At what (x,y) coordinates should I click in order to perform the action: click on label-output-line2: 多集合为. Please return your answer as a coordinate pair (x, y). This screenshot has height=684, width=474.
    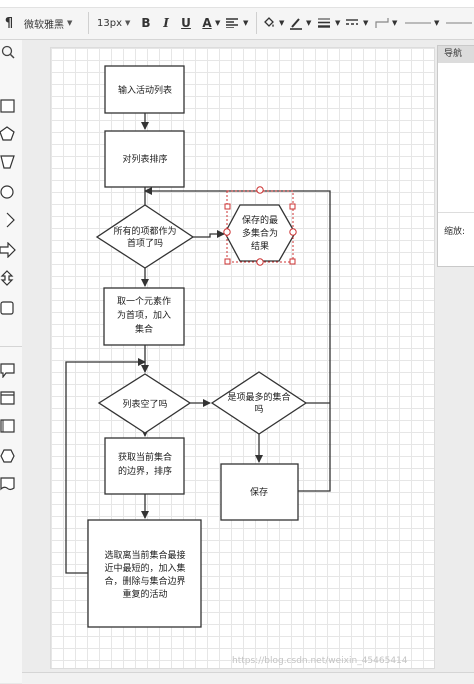
    Looking at the image, I should click on (260, 233).